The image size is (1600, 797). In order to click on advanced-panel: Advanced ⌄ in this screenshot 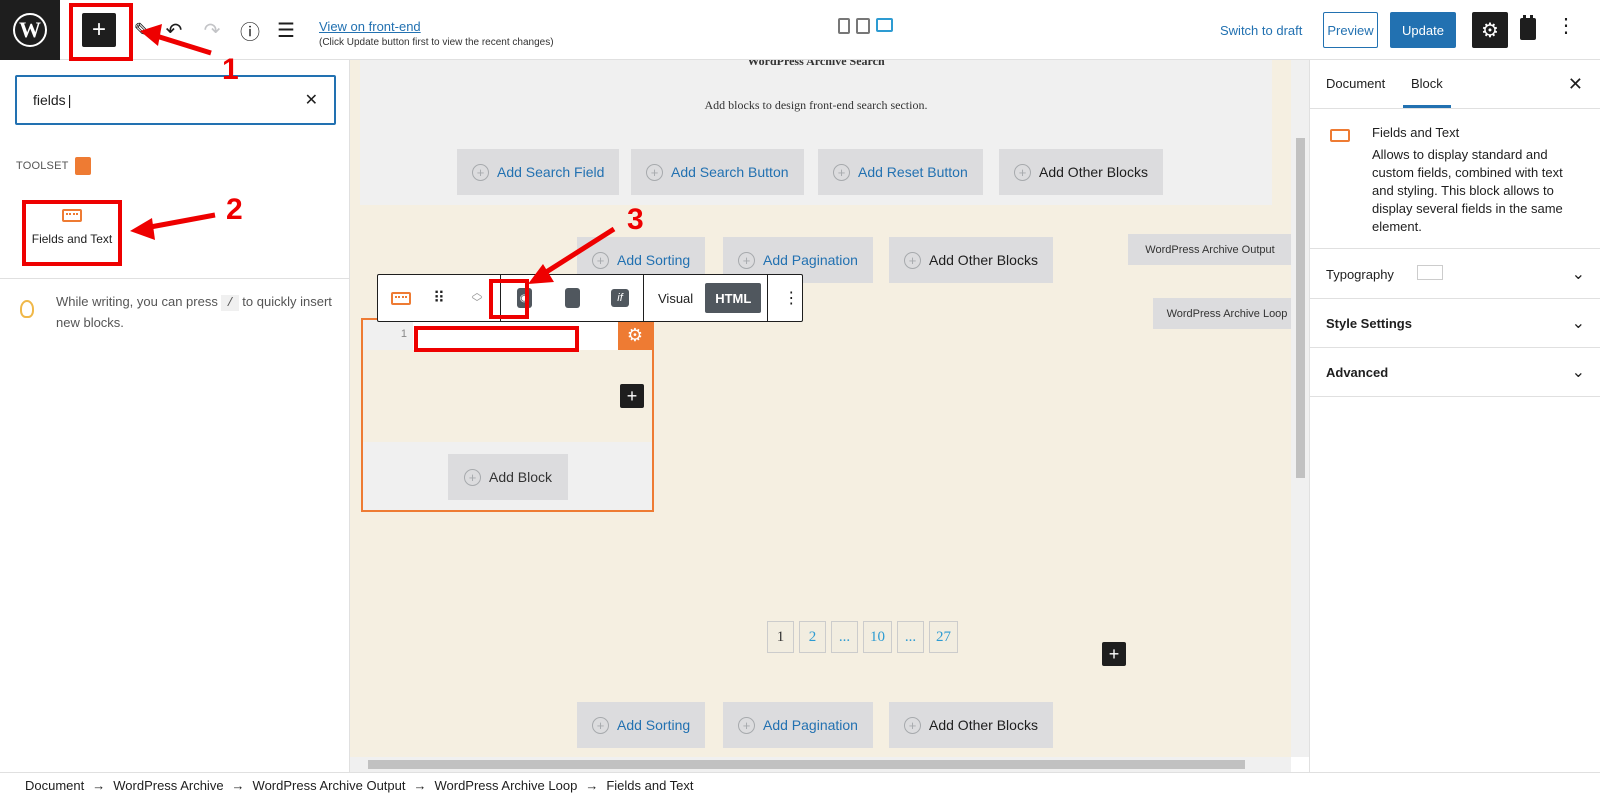, I will do `click(1455, 372)`.